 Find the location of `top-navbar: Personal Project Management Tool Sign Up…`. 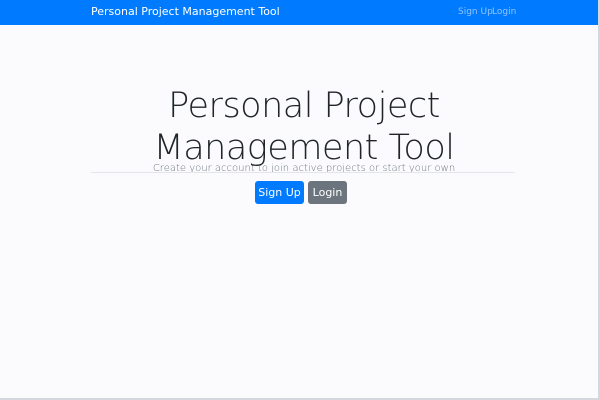

top-navbar: Personal Project Management Tool Sign Up… is located at coordinates (299, 12).